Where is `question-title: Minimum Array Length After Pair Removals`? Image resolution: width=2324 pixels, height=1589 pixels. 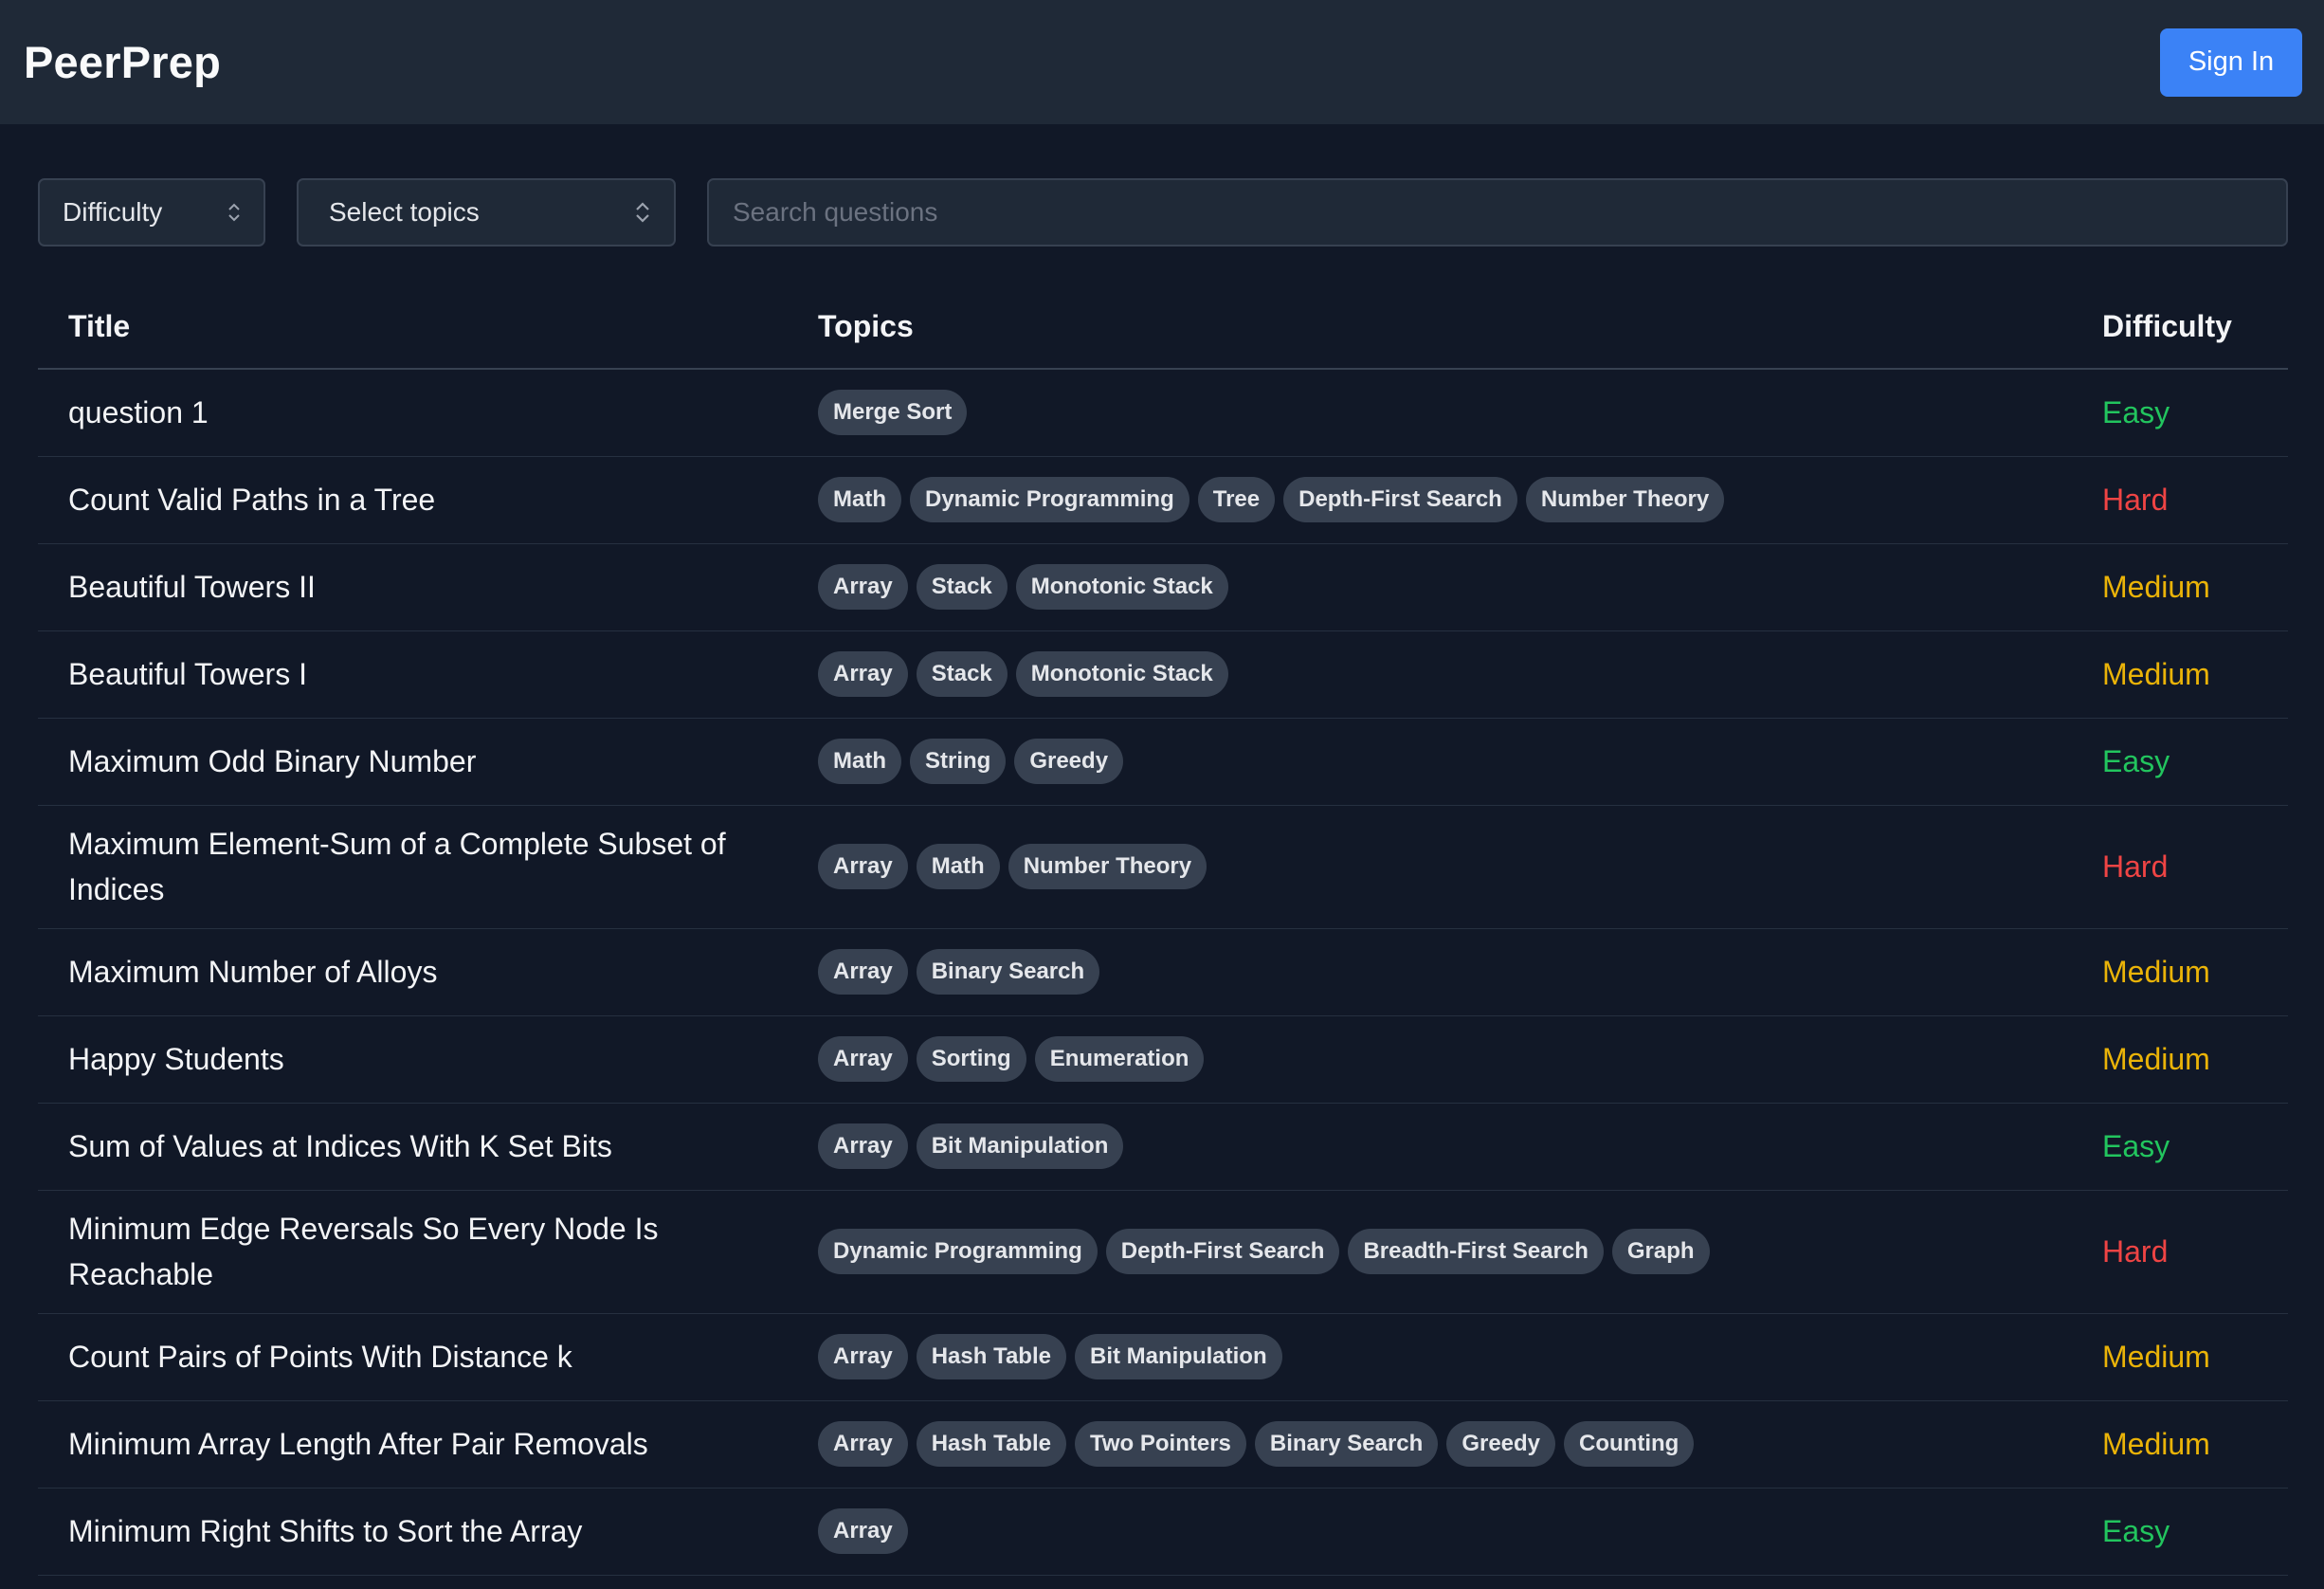
question-title: Minimum Array Length After Pair Removals is located at coordinates (413, 1444).